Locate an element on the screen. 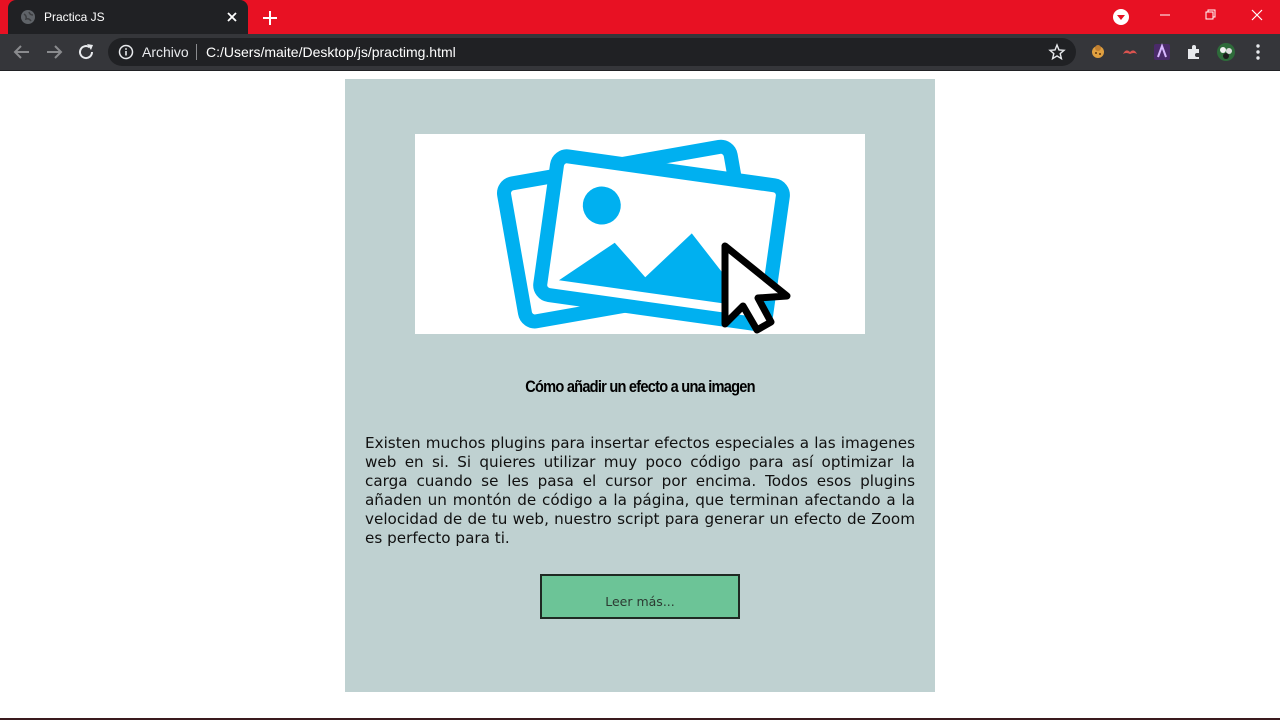  browser-tab: Practica JS is located at coordinates (128, 17).